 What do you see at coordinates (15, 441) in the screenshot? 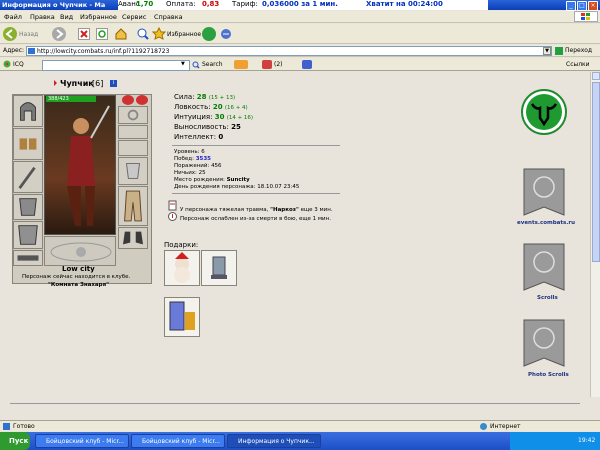
I see `start-button: Пуск` at bounding box center [15, 441].